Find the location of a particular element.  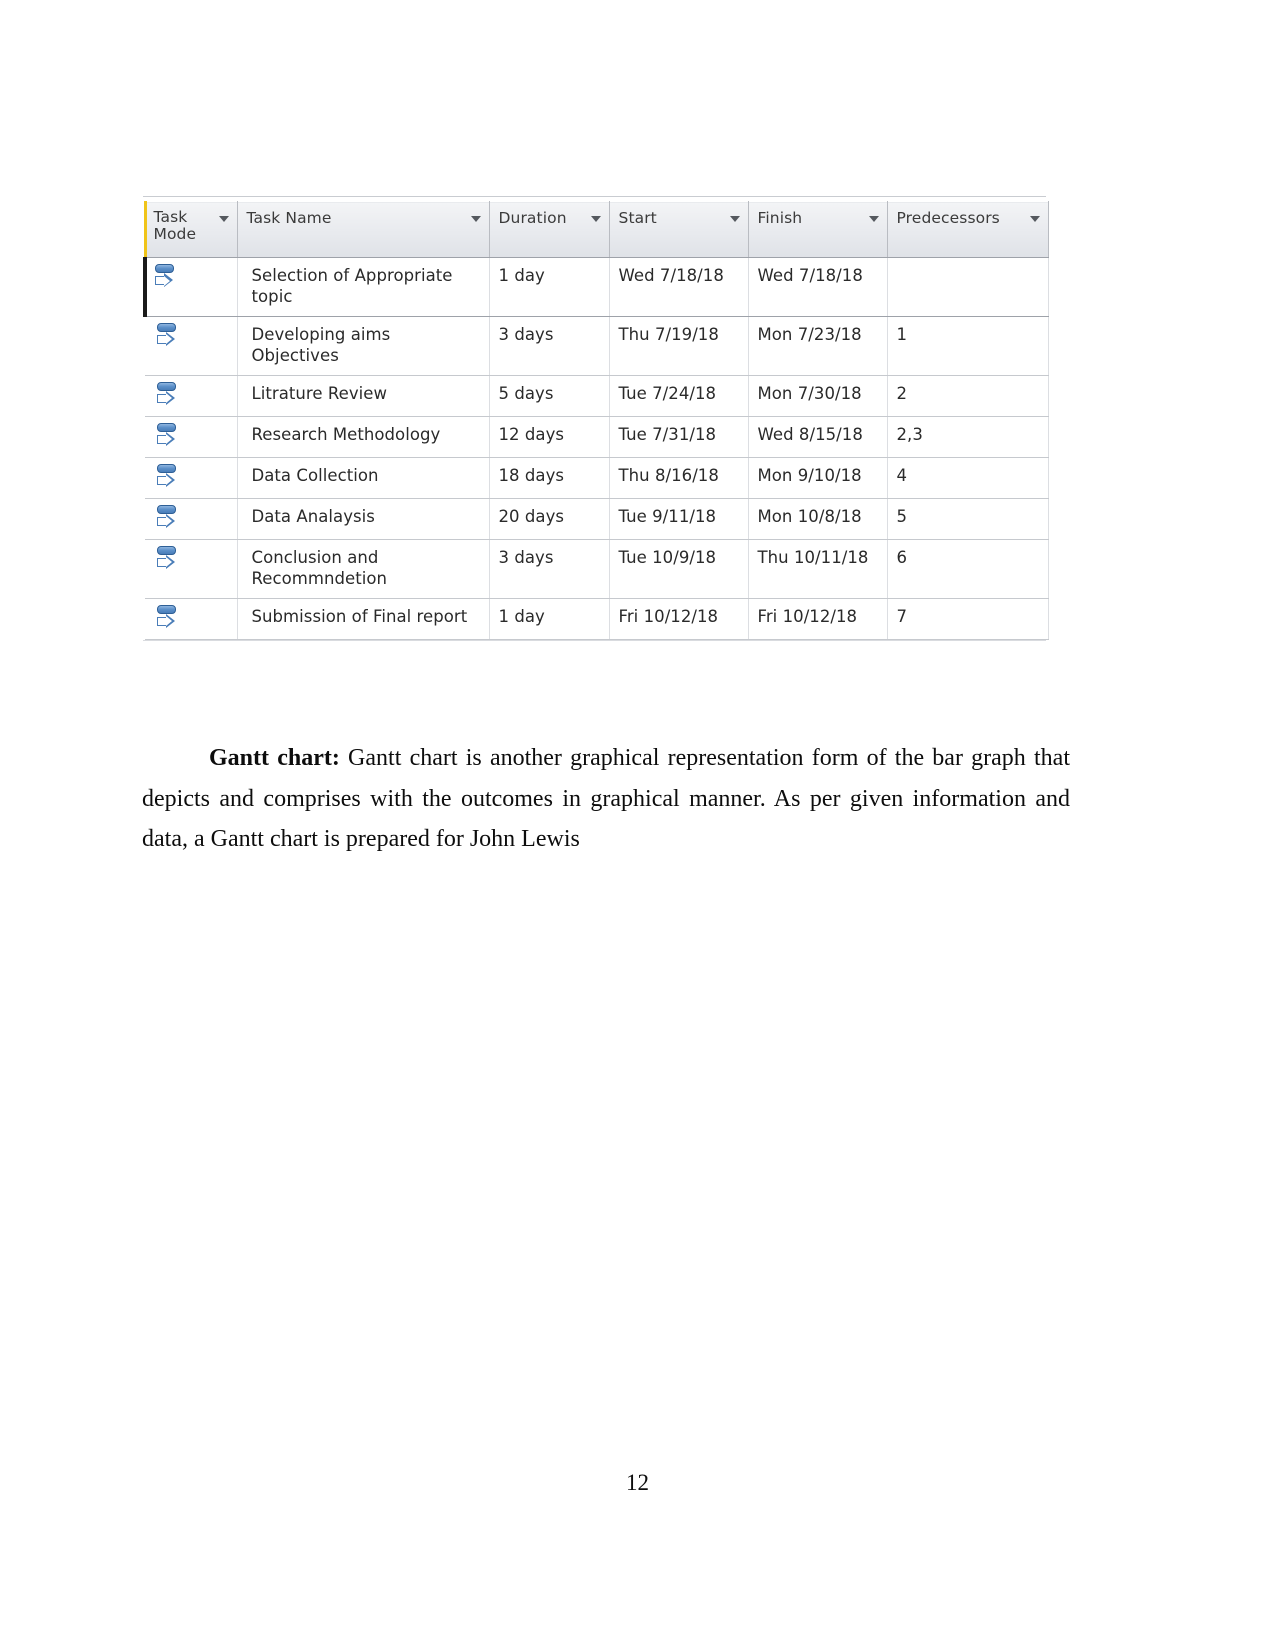

cell-task-name: Data Analaysis is located at coordinates (363, 519).